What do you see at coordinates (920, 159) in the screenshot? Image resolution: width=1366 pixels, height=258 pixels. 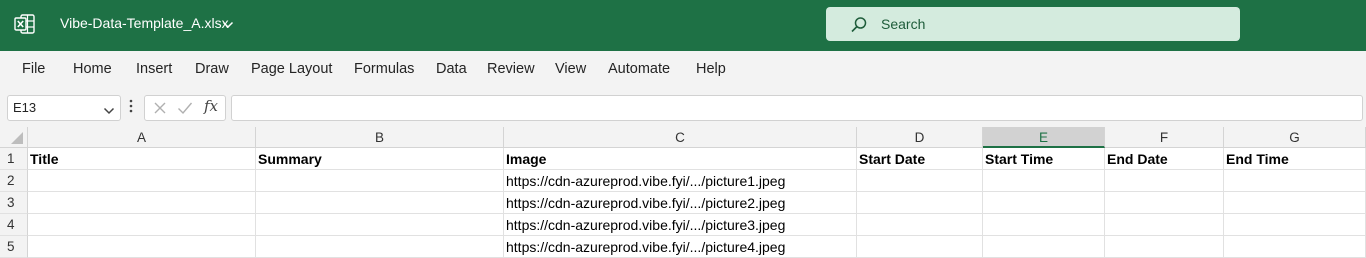 I see `cell-d1: Start Date` at bounding box center [920, 159].